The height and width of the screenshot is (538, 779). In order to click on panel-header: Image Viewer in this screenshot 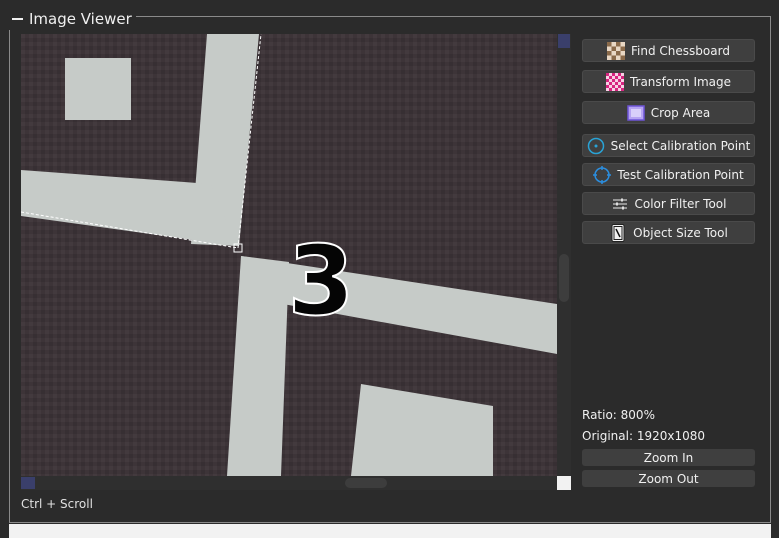, I will do `click(72, 19)`.